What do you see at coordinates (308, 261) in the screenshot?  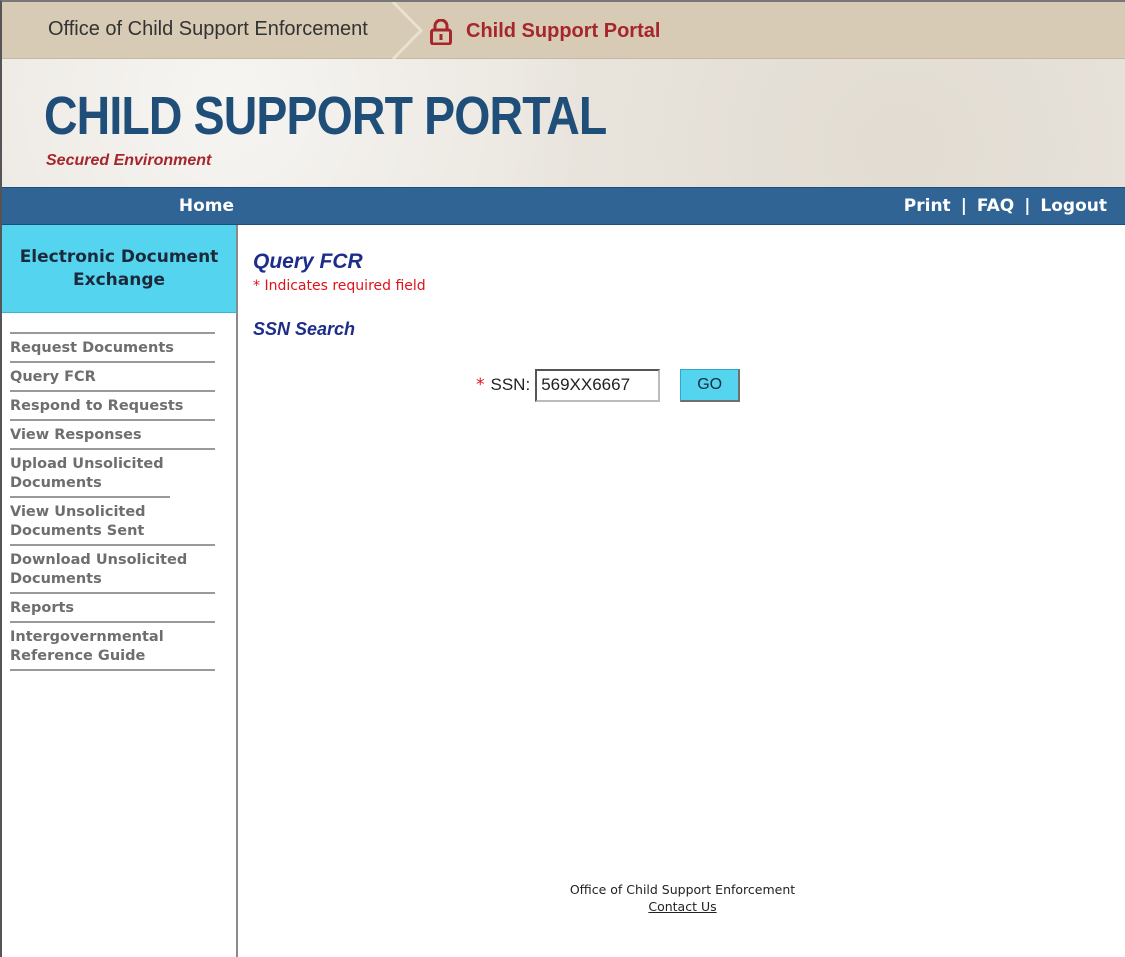 I see `page-title: Query FCR` at bounding box center [308, 261].